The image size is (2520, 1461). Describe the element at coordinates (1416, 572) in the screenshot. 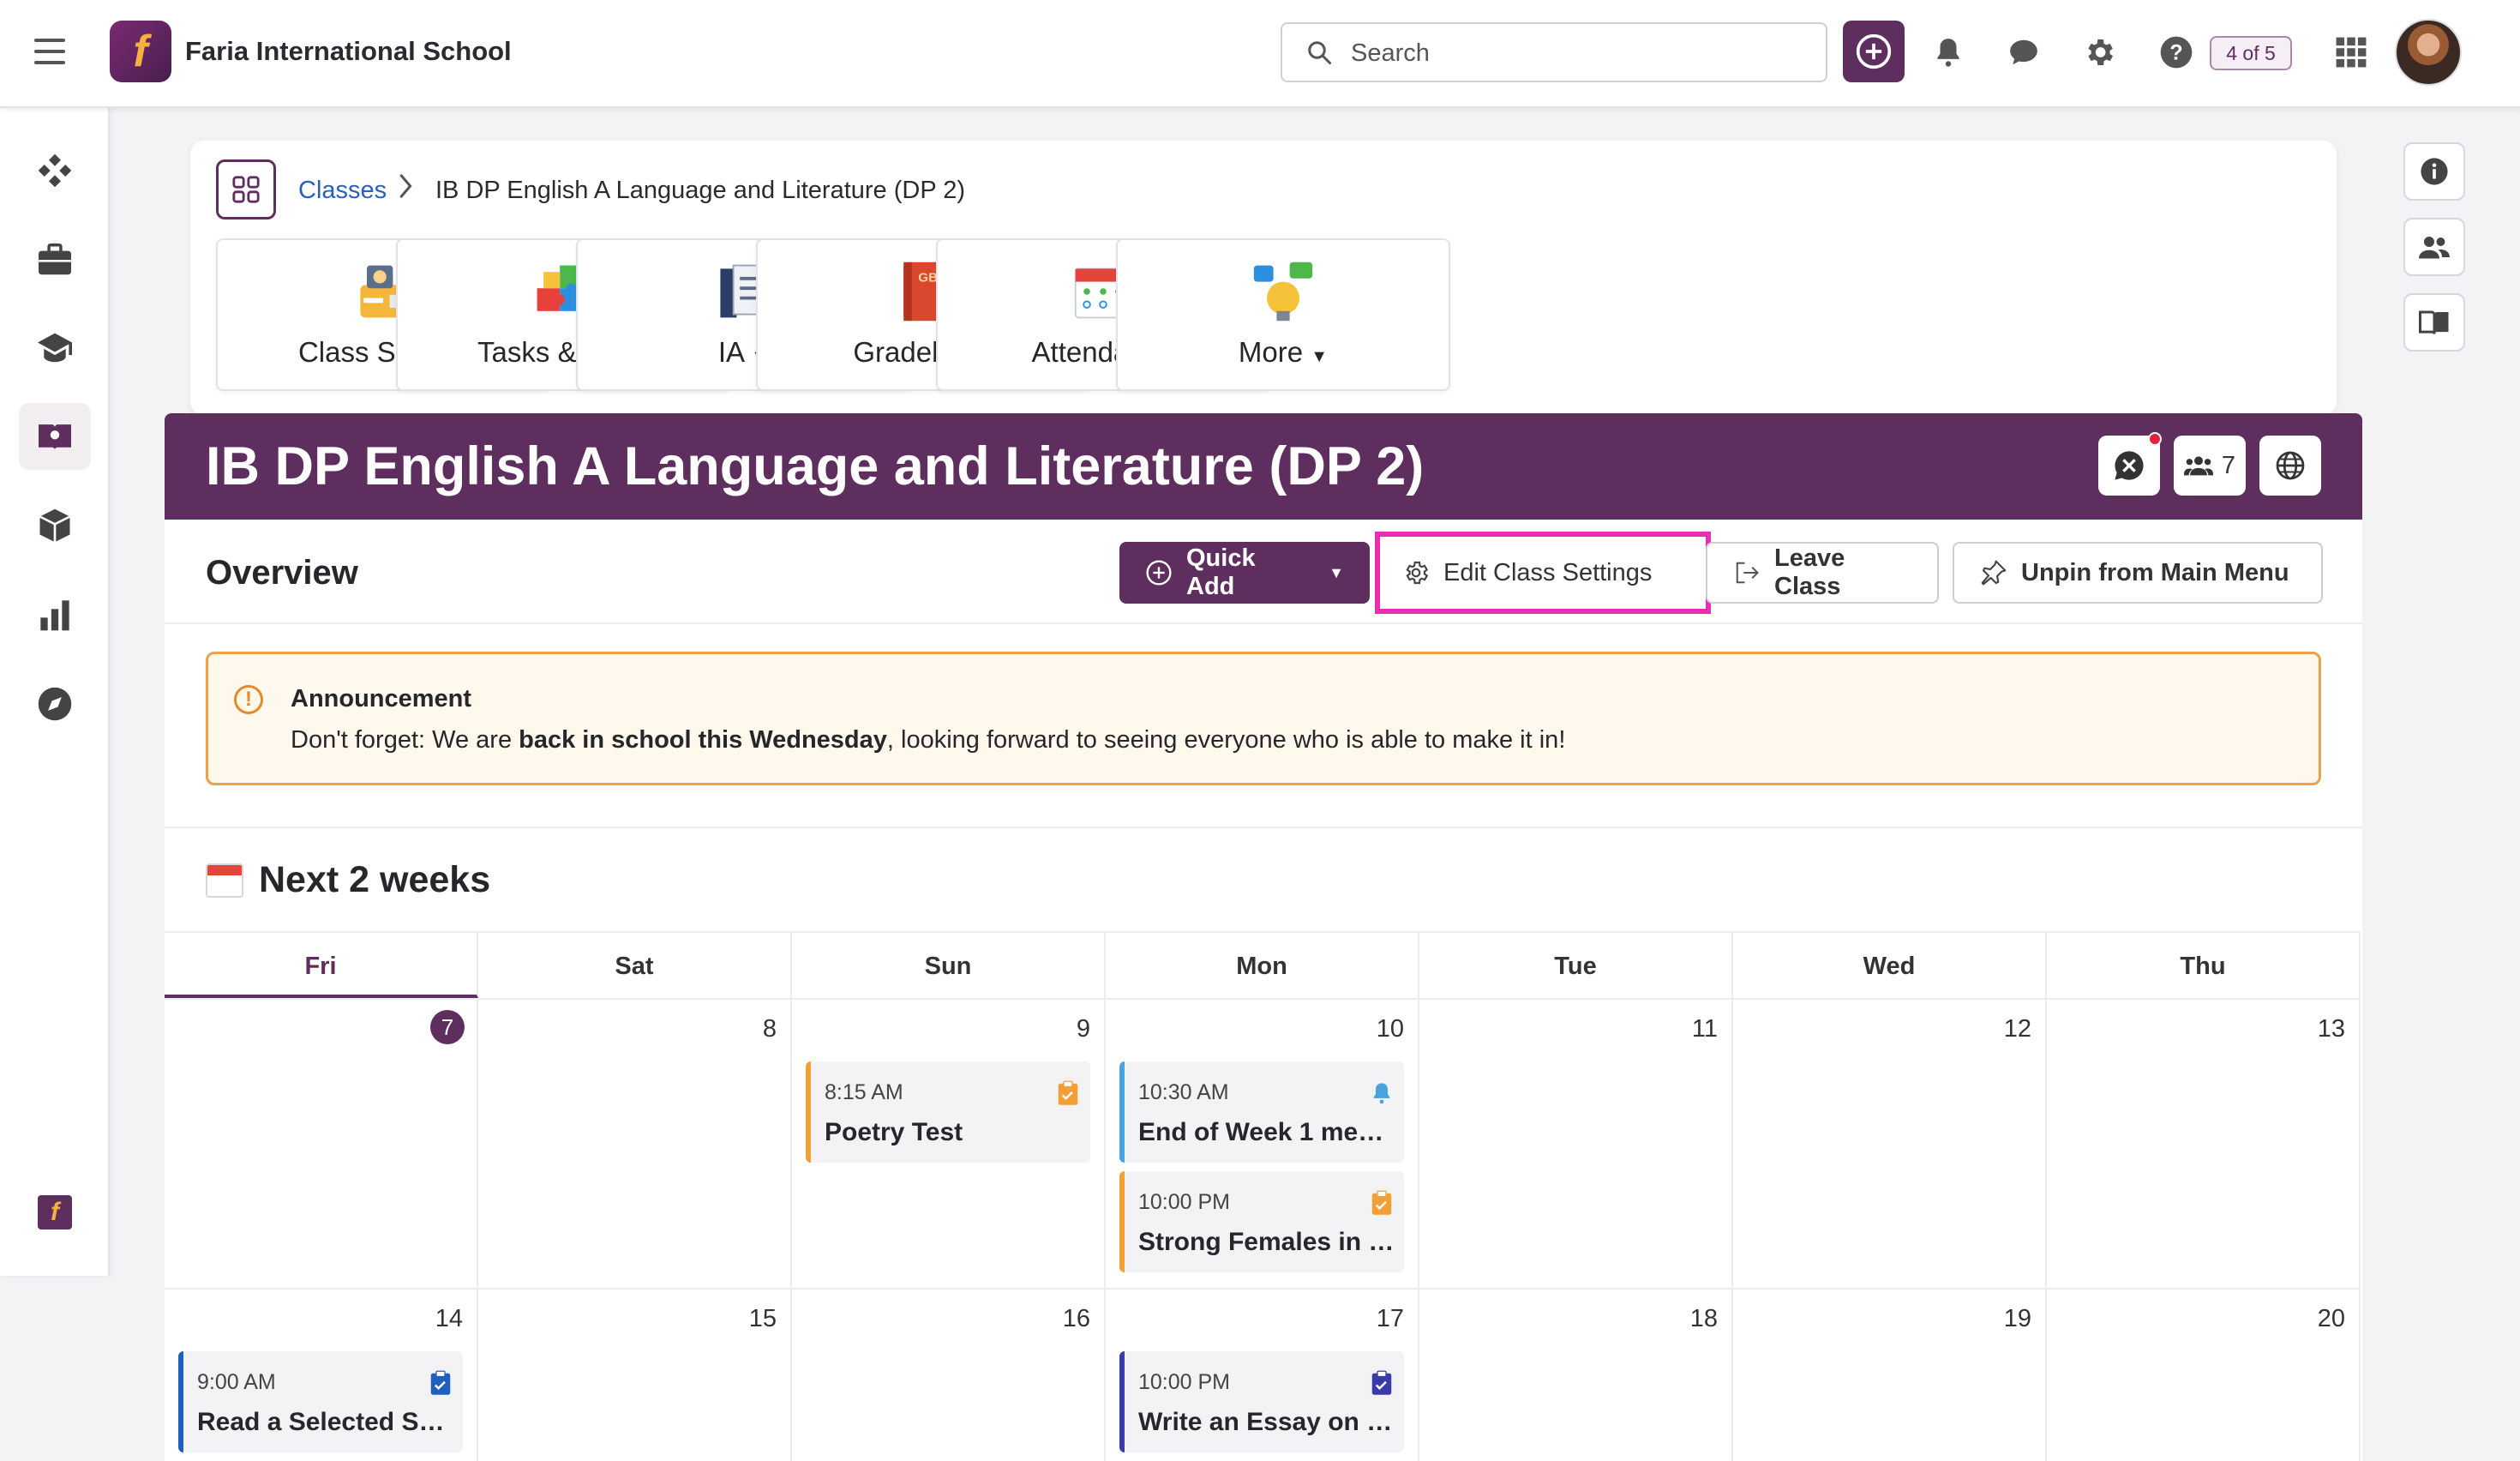

I see `gear-icon` at that location.